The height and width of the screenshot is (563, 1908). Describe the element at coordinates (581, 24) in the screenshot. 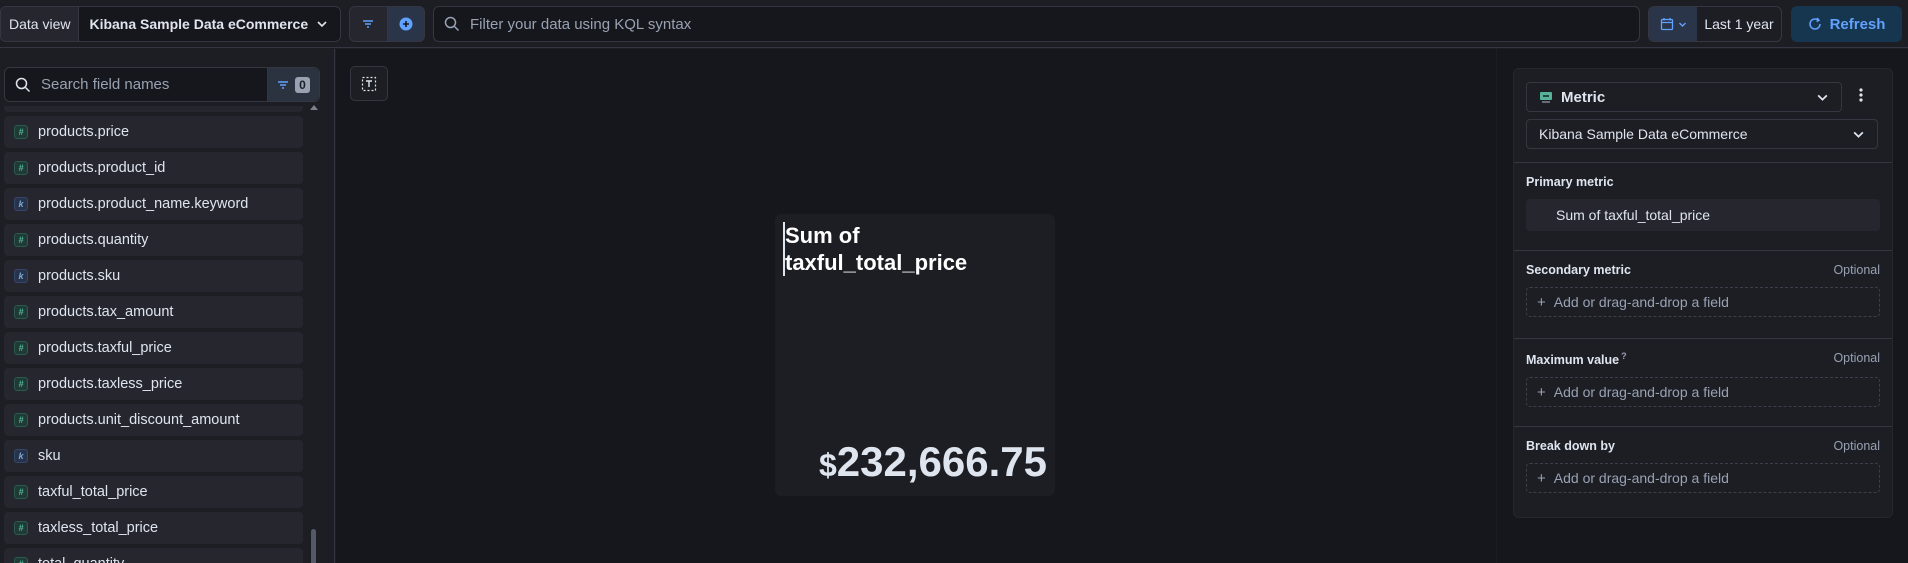

I see `kql-placeholder: Filter your data using KQL syntax` at that location.